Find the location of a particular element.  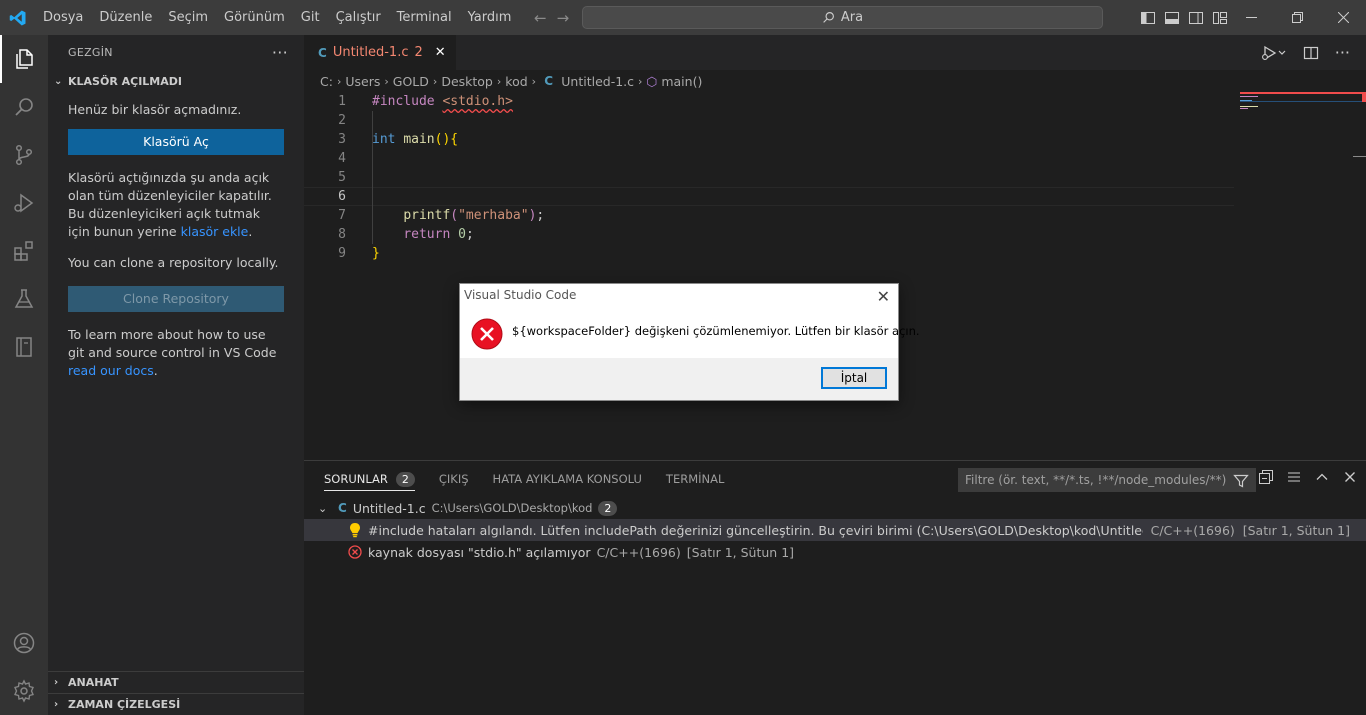

line-number: 4 is located at coordinates (342, 158).